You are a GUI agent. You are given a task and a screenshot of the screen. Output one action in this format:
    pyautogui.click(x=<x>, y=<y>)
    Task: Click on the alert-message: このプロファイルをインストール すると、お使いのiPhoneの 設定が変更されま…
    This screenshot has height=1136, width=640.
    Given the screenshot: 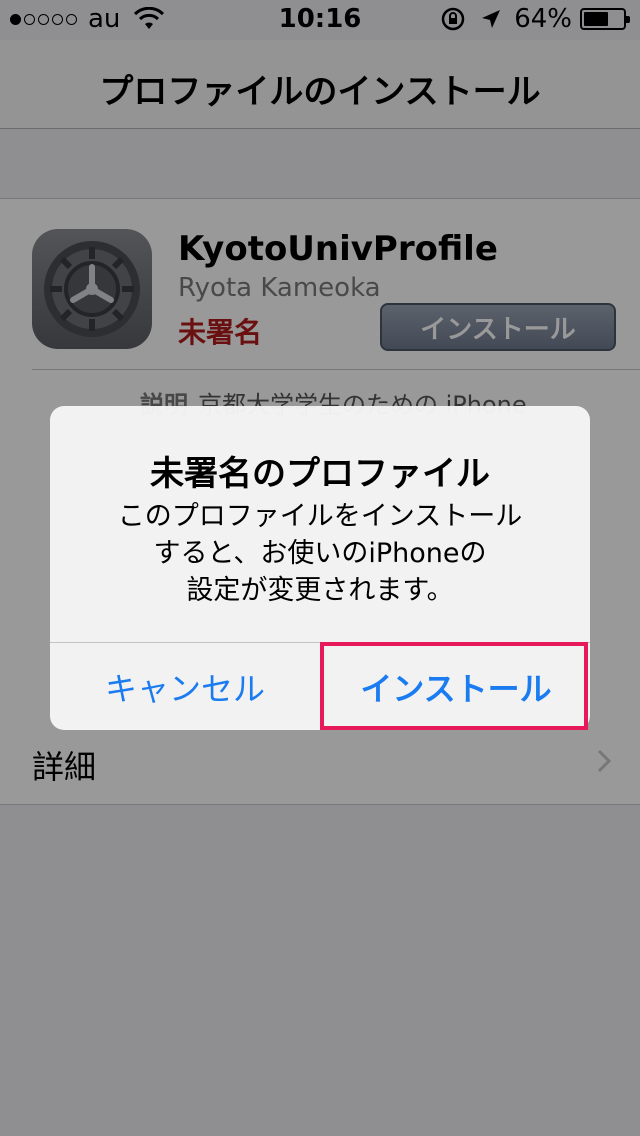 What is the action you would take?
    pyautogui.click(x=320, y=553)
    